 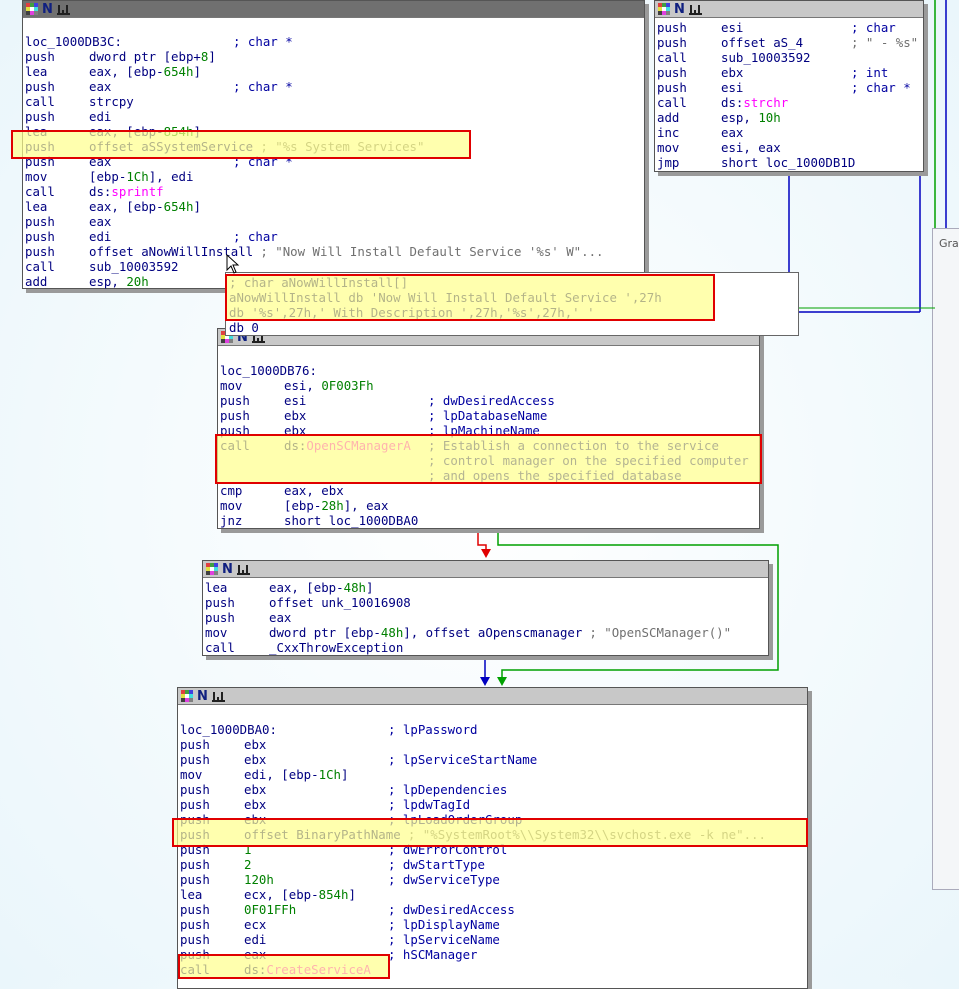 What do you see at coordinates (489, 370) in the screenshot?
I see `code-line: loc_1000DB76:` at bounding box center [489, 370].